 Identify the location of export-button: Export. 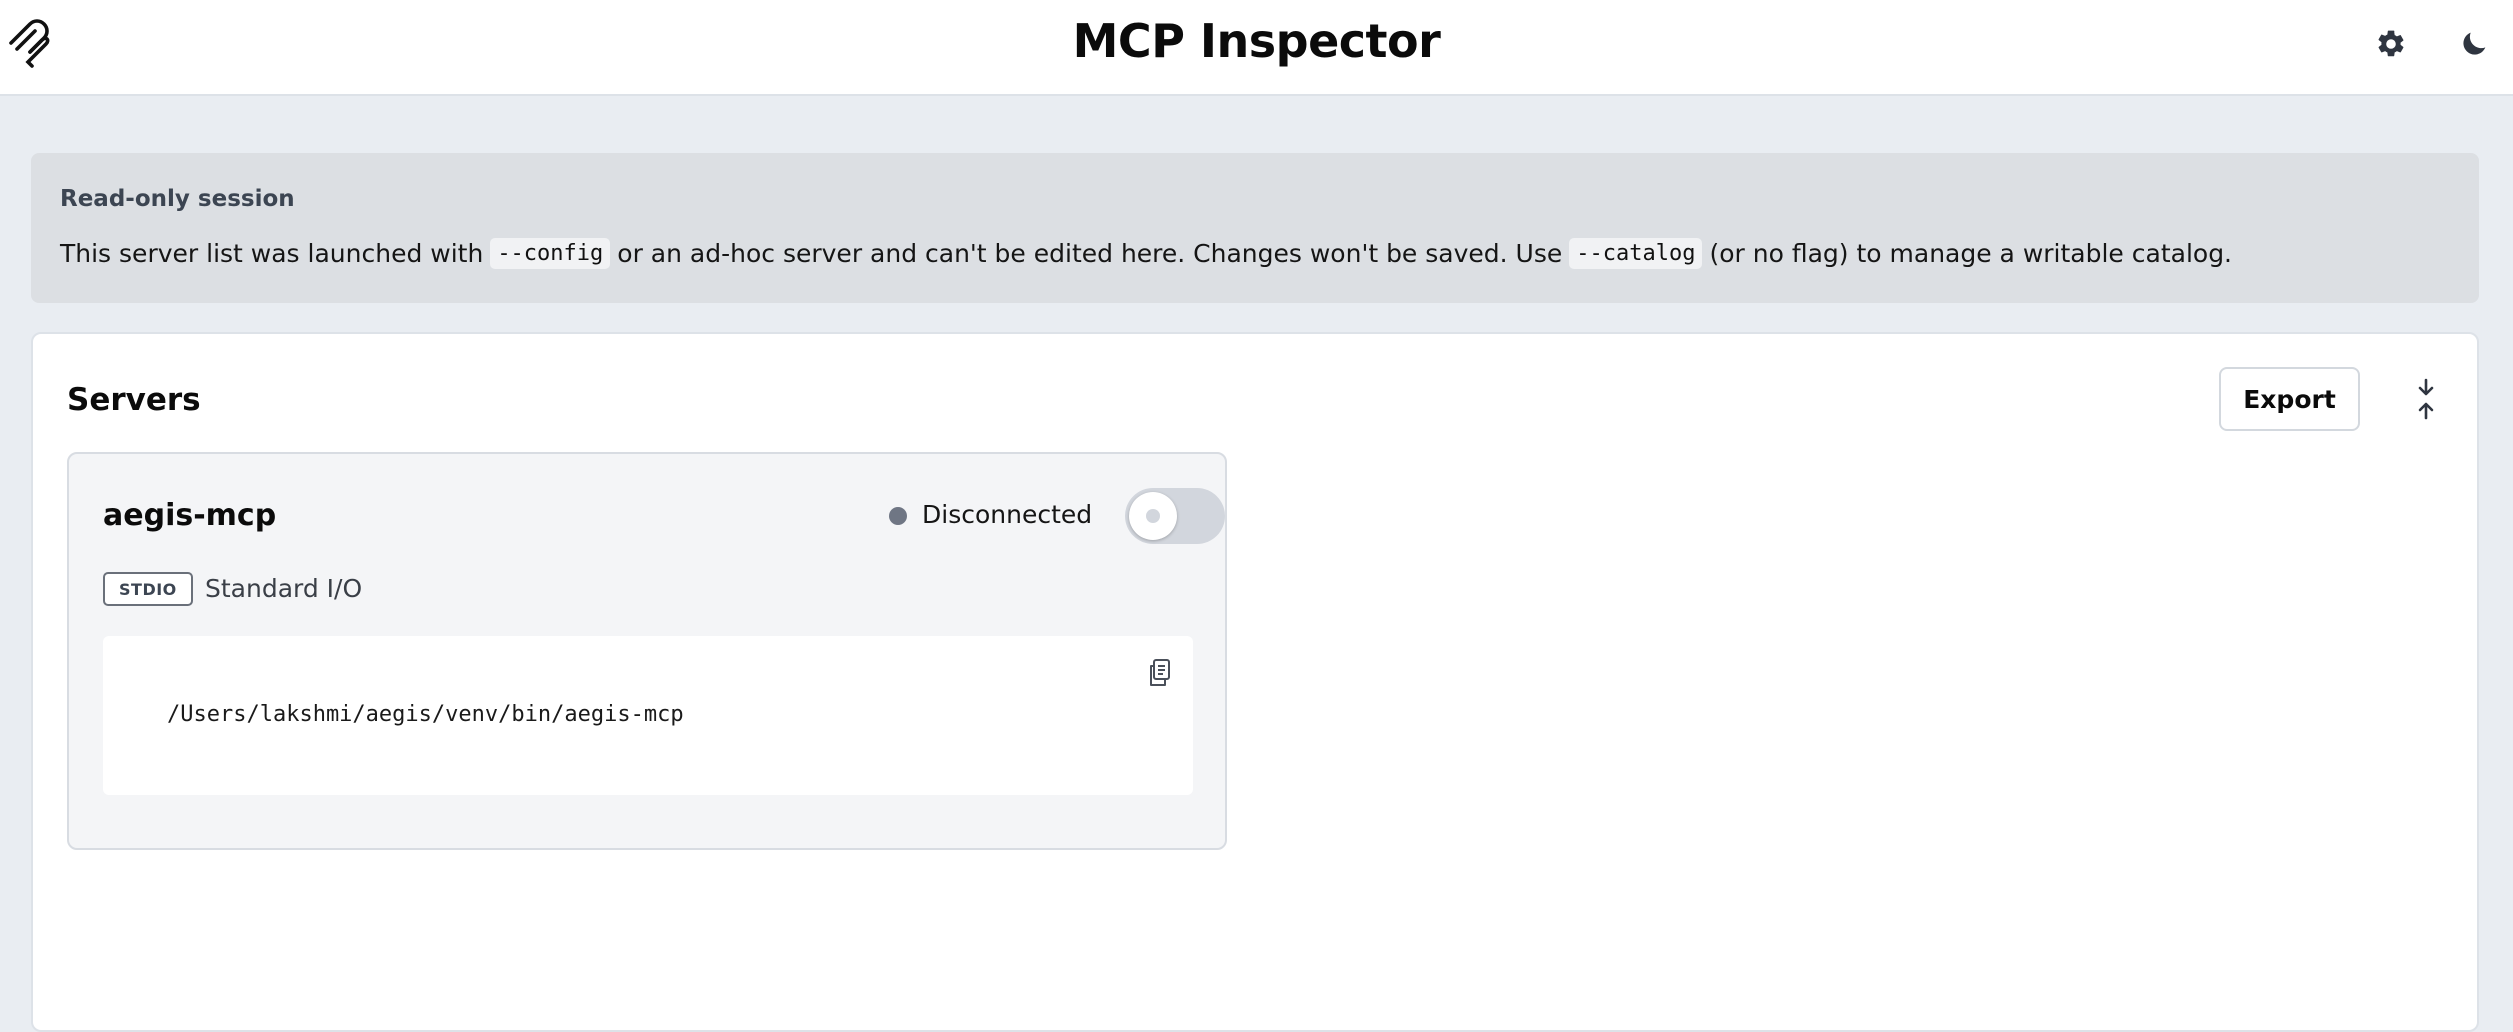
(2289, 399).